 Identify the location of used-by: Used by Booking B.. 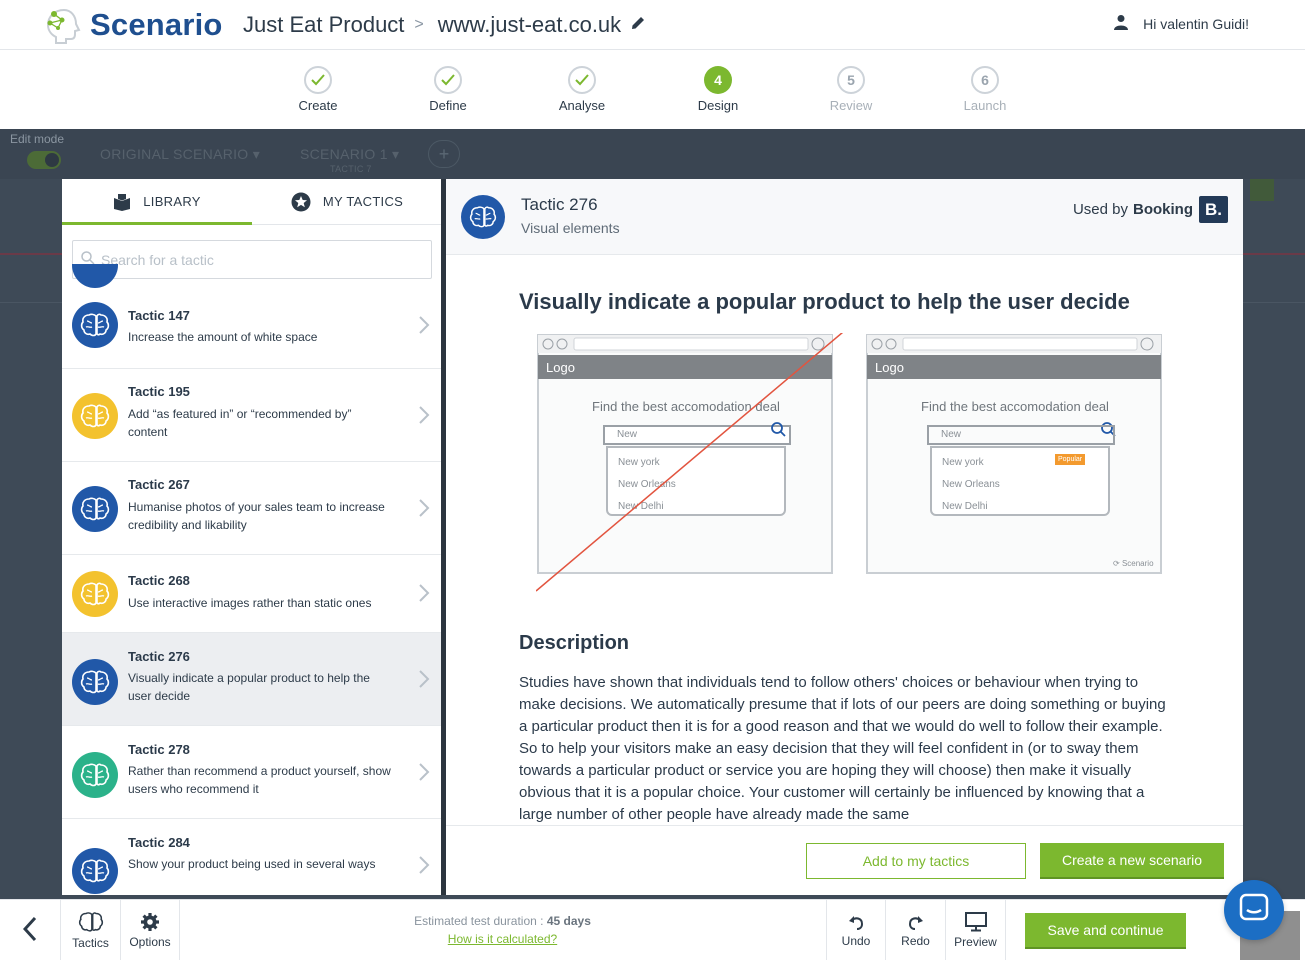
(1150, 209).